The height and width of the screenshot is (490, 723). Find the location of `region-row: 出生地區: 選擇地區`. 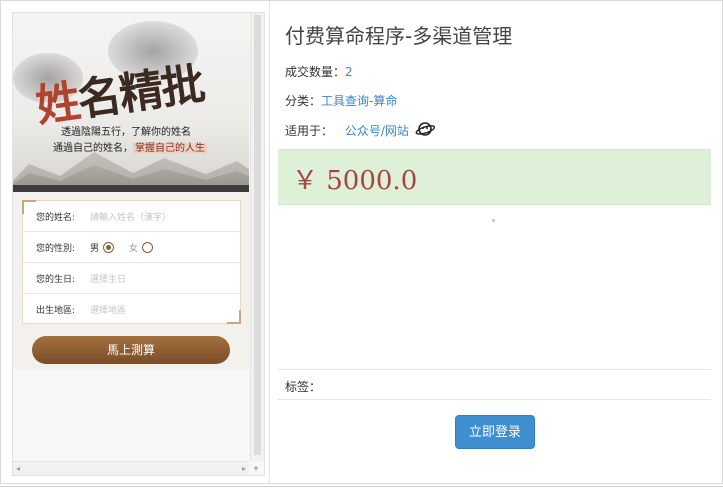

region-row: 出生地區: 選擇地區 is located at coordinates (131, 309).